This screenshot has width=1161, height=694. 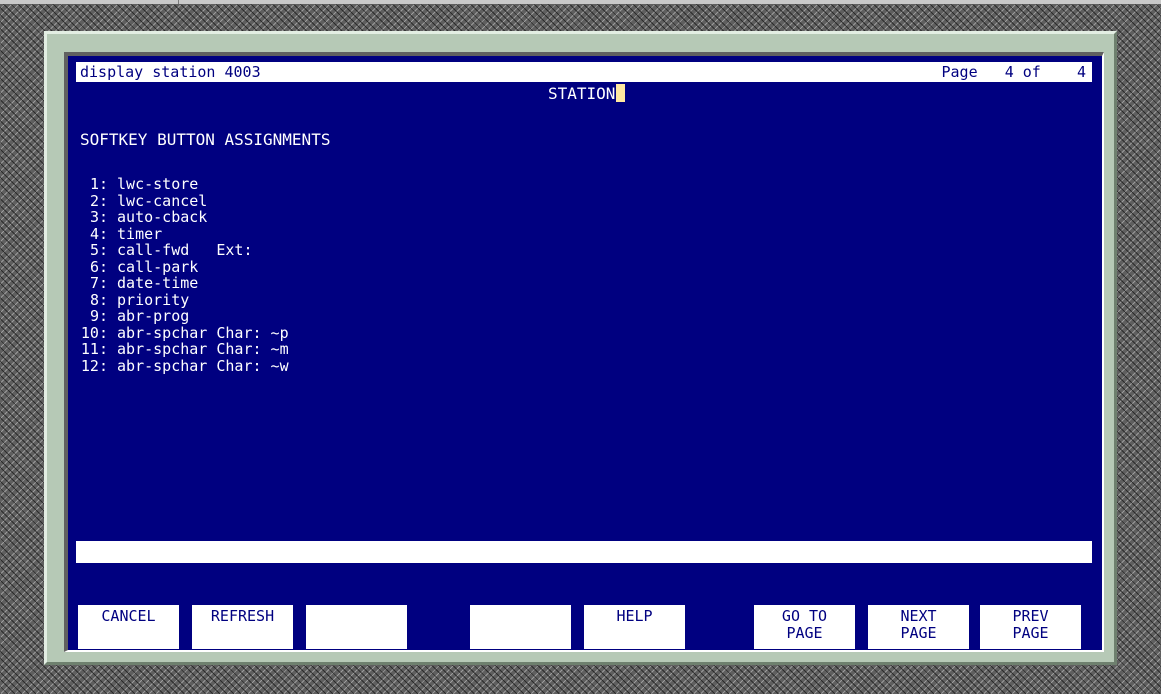 I want to click on text-cursor, so click(x=621, y=93).